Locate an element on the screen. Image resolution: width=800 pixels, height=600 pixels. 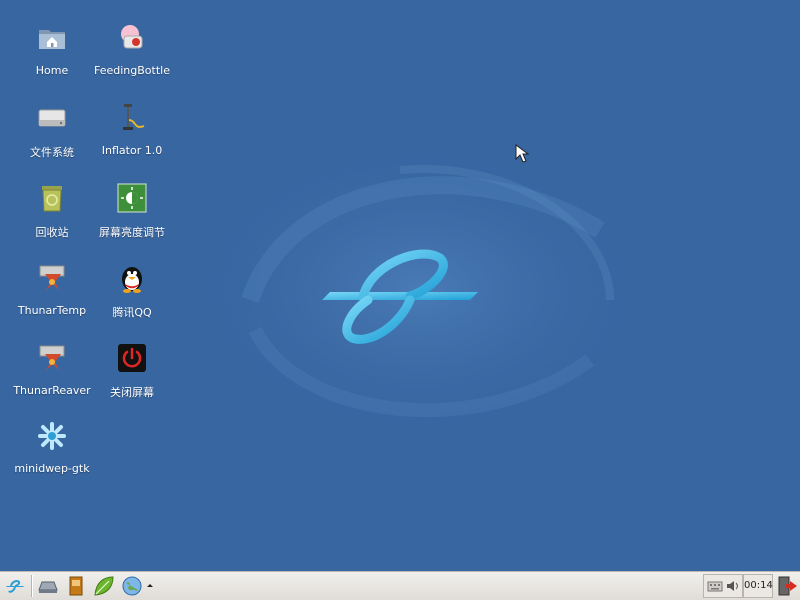
desktop-icon-label: 屏幕亮度调节 is located at coordinates (132, 232).